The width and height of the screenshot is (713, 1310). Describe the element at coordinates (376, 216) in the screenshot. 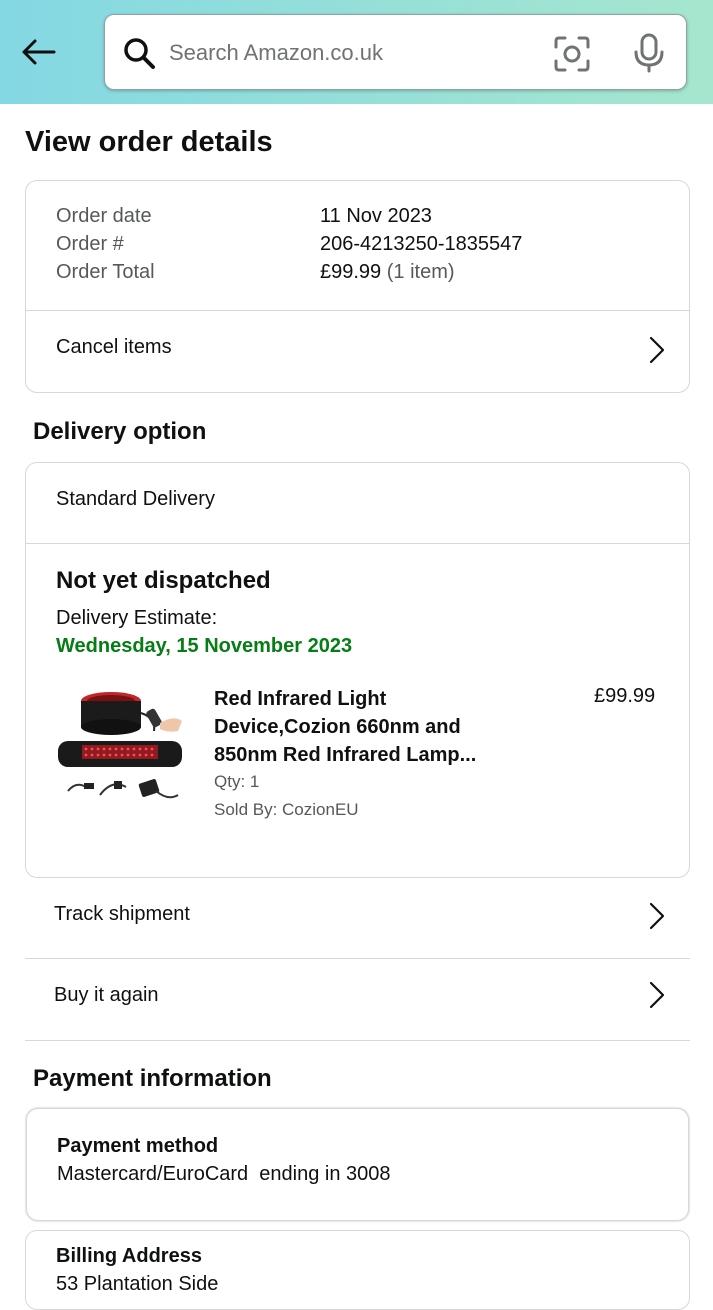

I see `order-date-value: 11 Nov 2023` at that location.